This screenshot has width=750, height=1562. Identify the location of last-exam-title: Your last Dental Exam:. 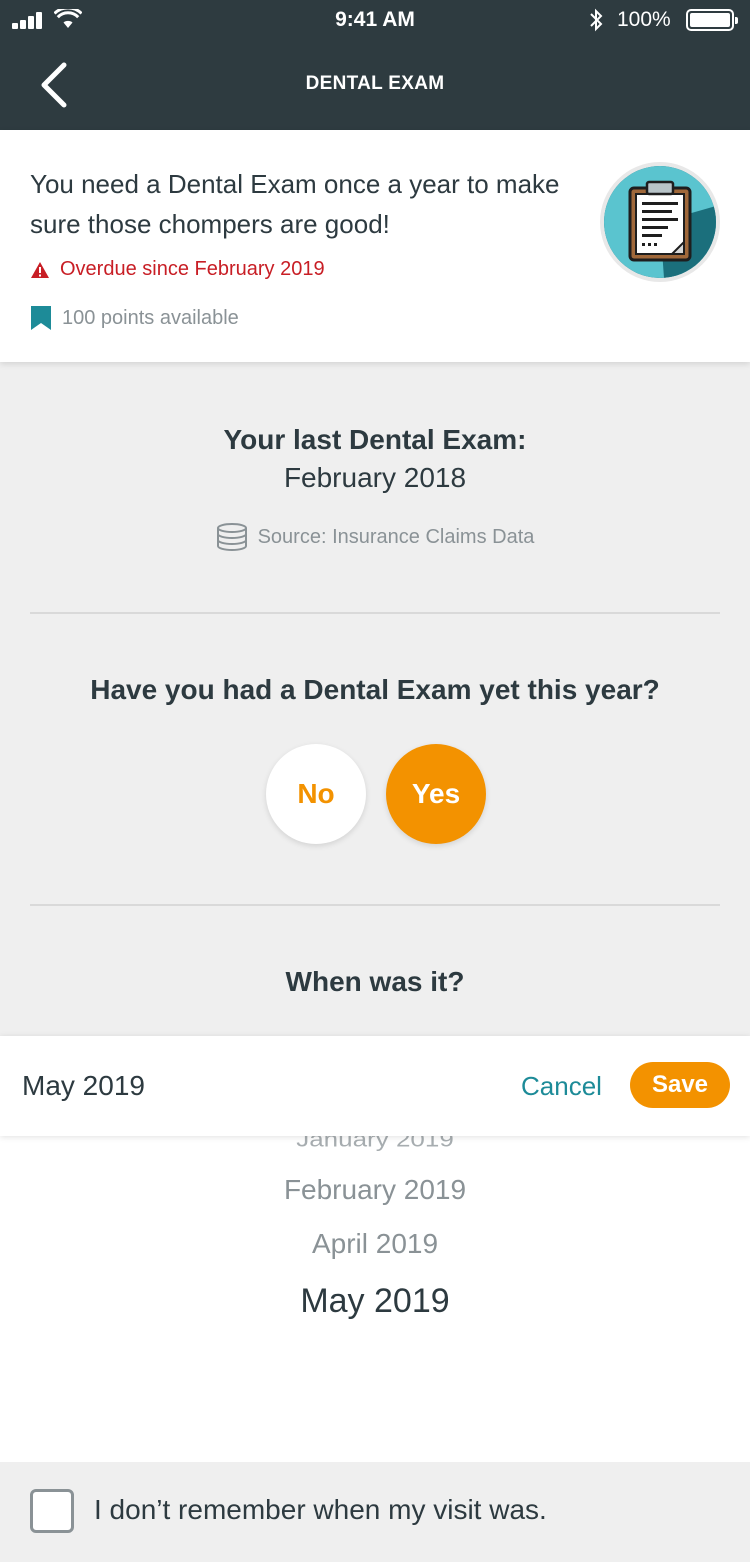
(375, 439).